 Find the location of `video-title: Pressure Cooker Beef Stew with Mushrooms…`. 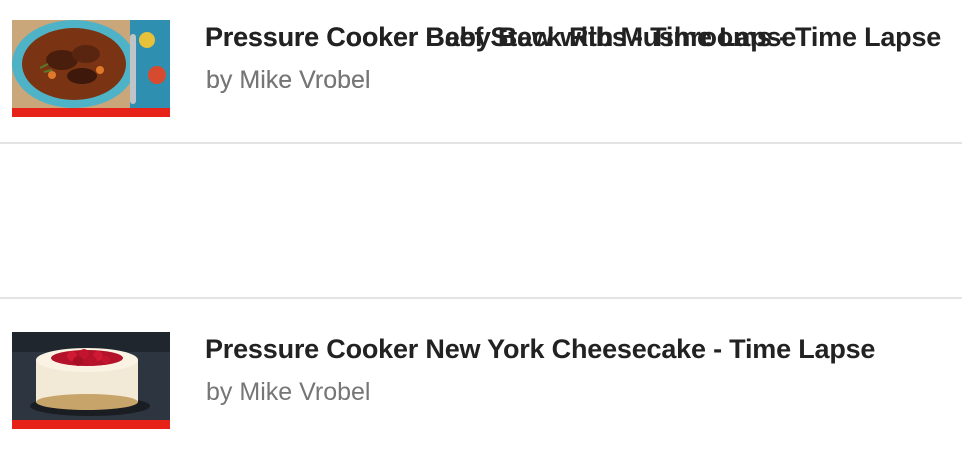

video-title: Pressure Cooker Beef Stew with Mushrooms… is located at coordinates (573, 37).